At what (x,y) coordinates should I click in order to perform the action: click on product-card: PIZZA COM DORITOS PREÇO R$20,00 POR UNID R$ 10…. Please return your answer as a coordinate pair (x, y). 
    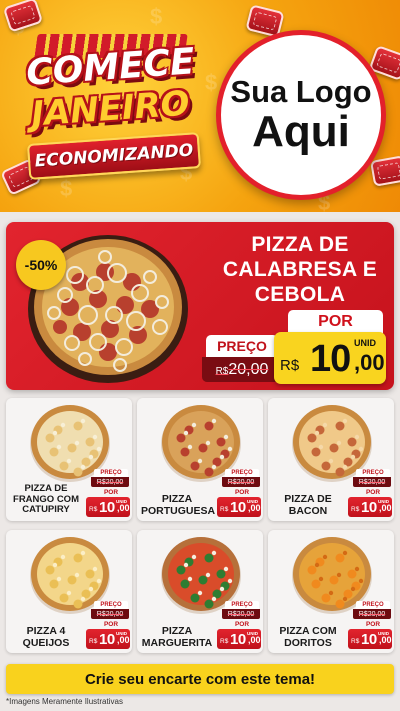
    Looking at the image, I should click on (331, 591).